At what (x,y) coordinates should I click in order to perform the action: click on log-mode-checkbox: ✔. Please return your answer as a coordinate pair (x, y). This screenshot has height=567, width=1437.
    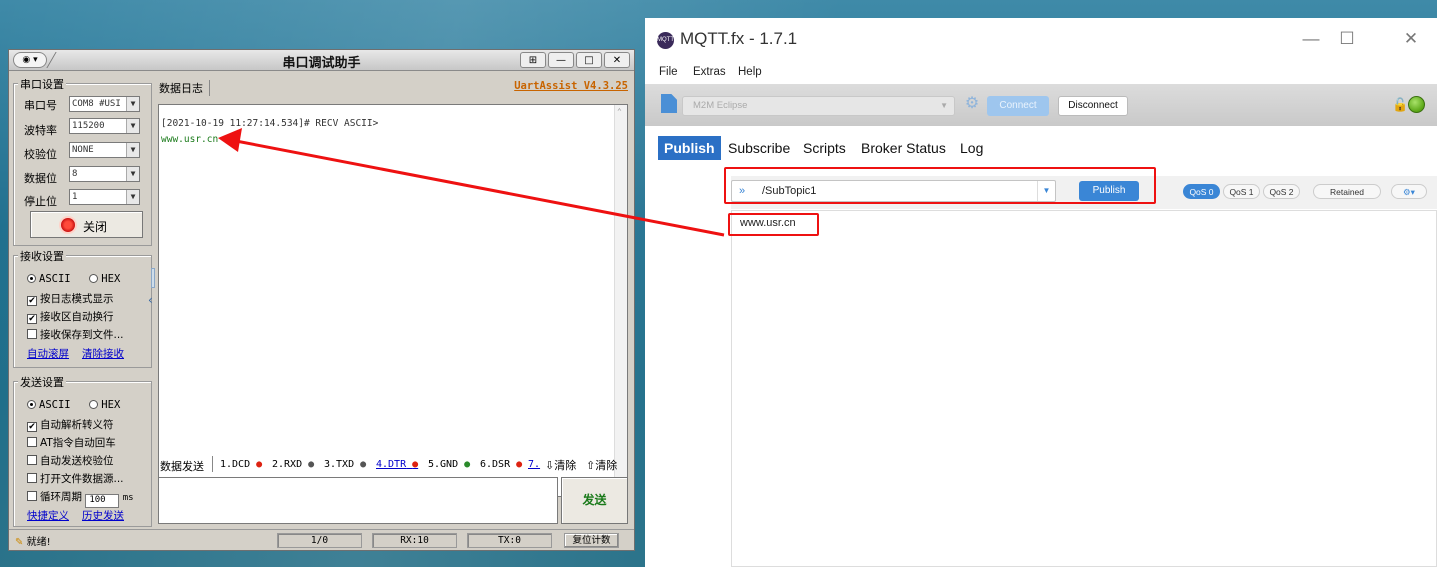
    Looking at the image, I should click on (32, 301).